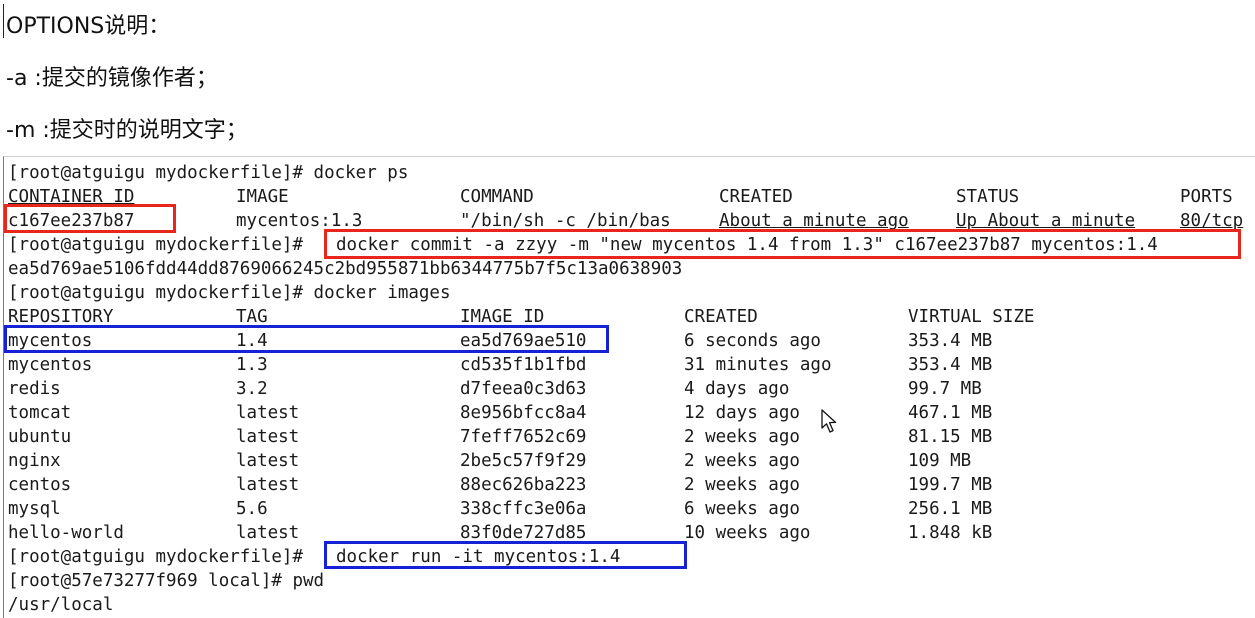 The height and width of the screenshot is (618, 1255). Describe the element at coordinates (737, 389) in the screenshot. I see `image-created: 4 days ago` at that location.